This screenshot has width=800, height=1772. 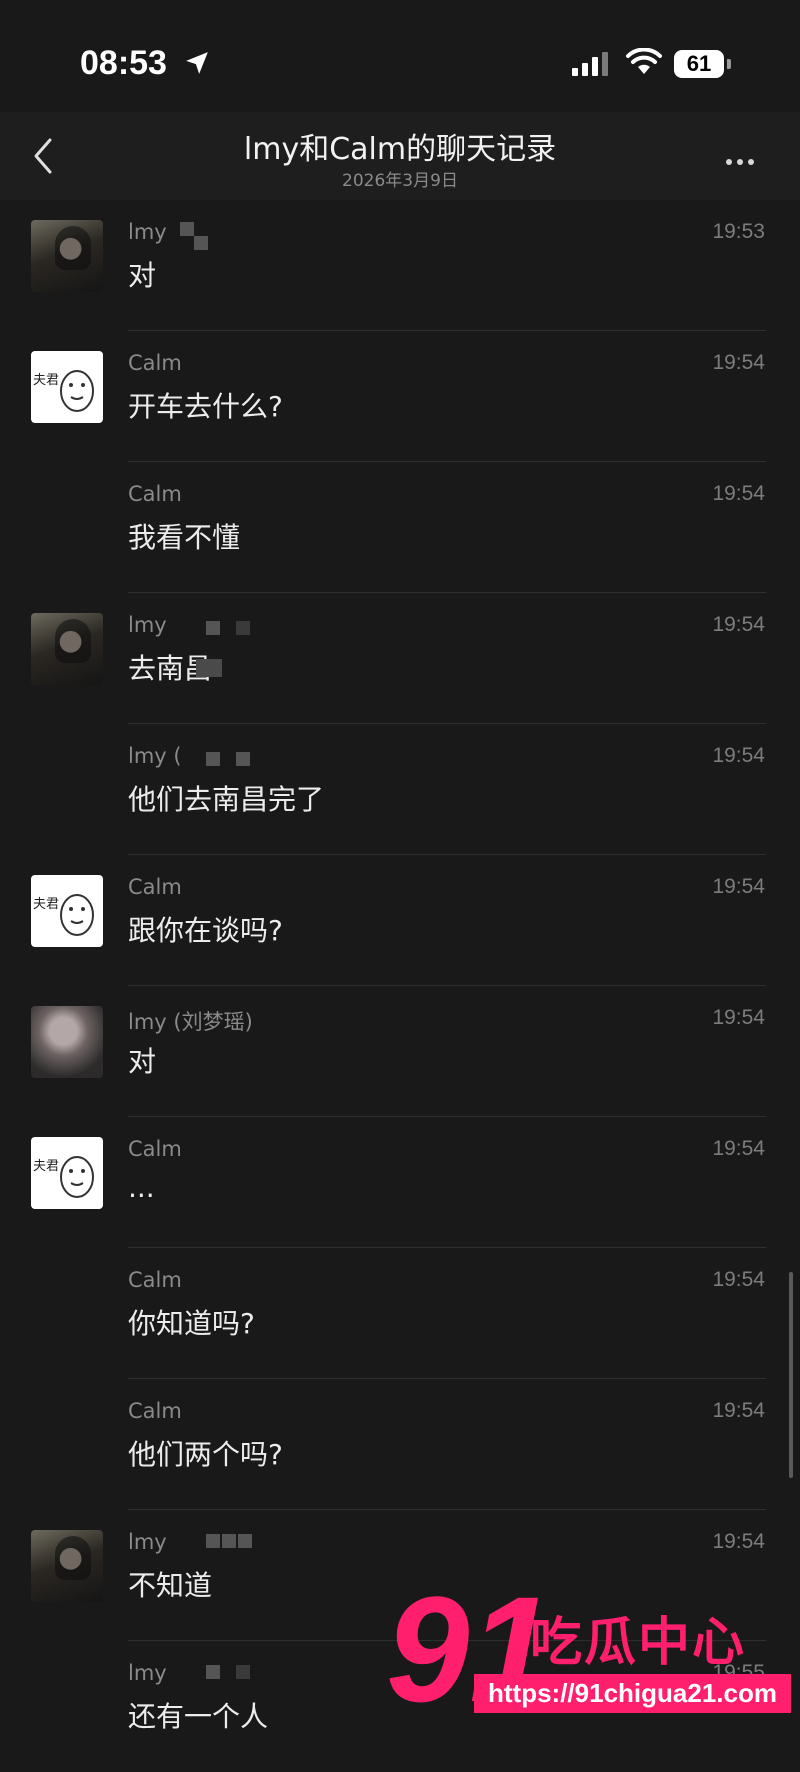 I want to click on battery-indicator: 61, so click(x=699, y=64).